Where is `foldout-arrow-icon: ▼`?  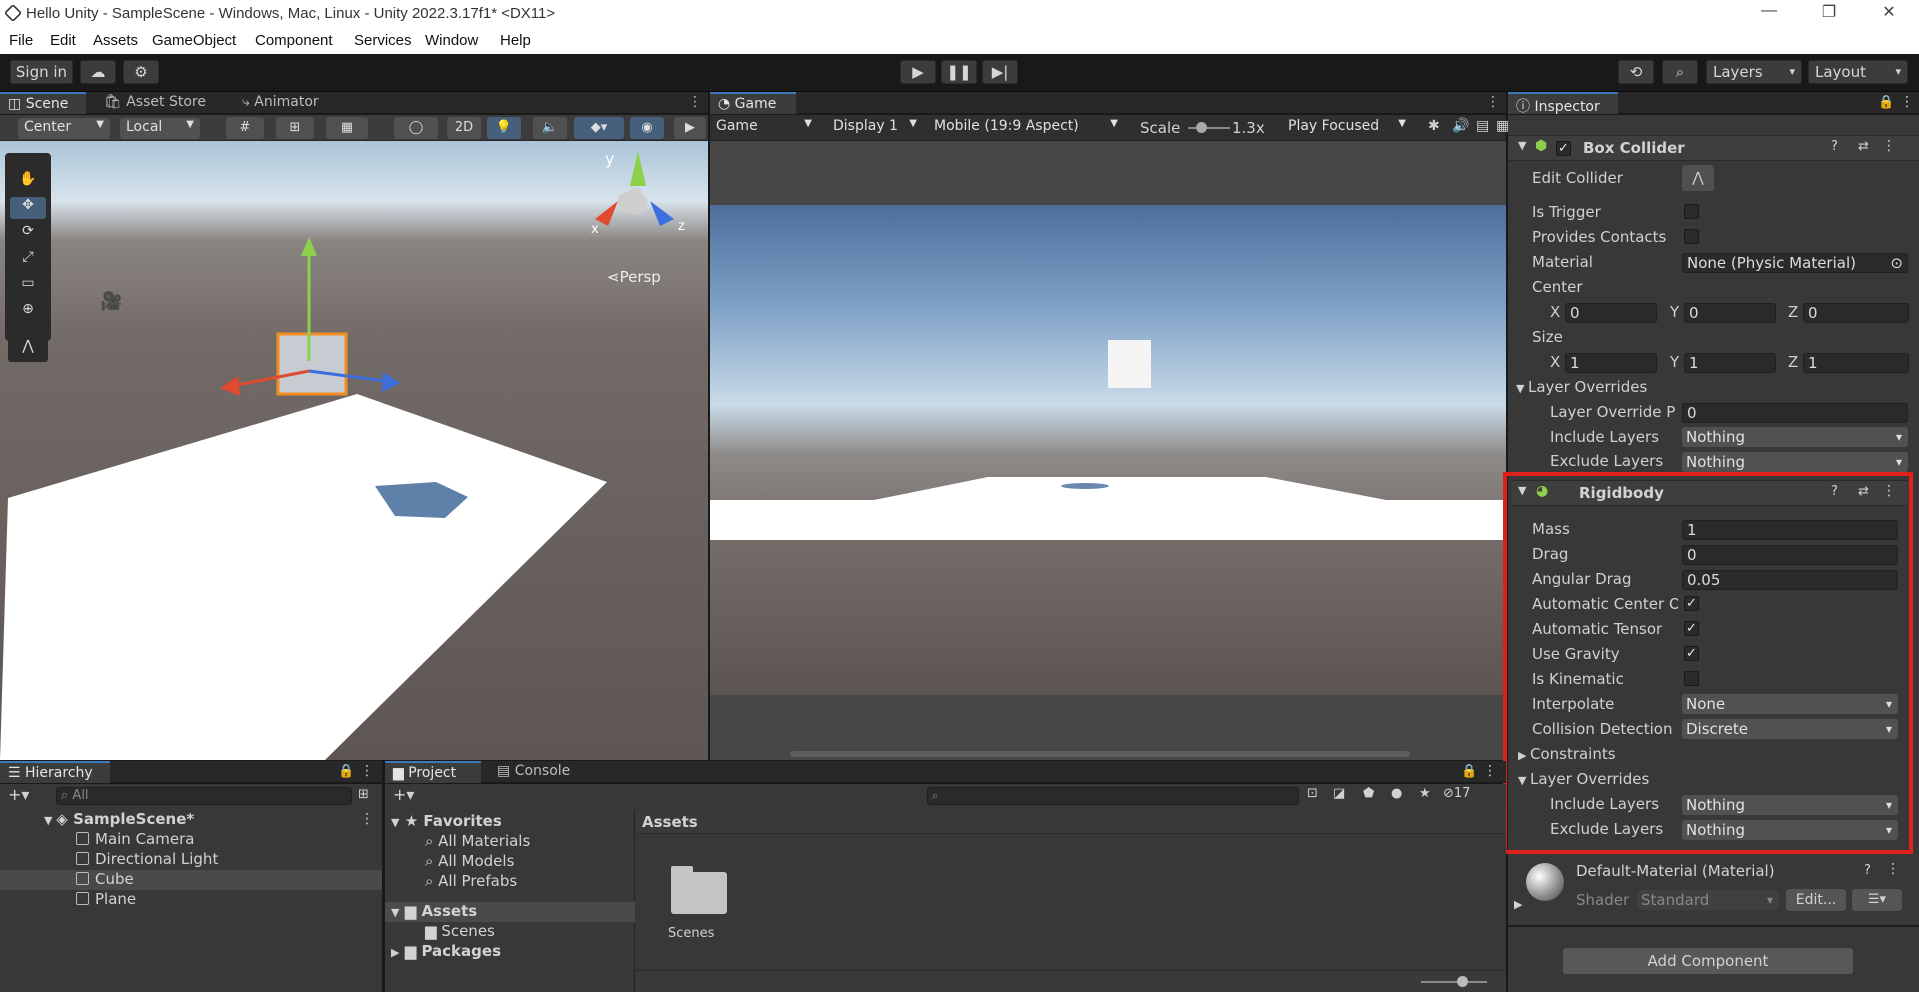 foldout-arrow-icon: ▼ is located at coordinates (1522, 145).